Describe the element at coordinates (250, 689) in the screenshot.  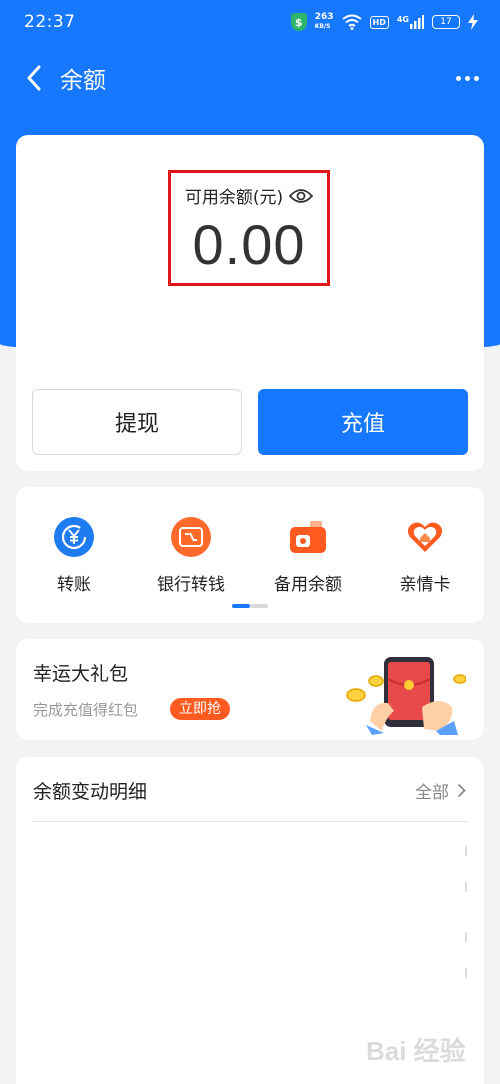
I see `lucky-gift-card: 幸运大礼包 完成充值得红包 立即抢` at that location.